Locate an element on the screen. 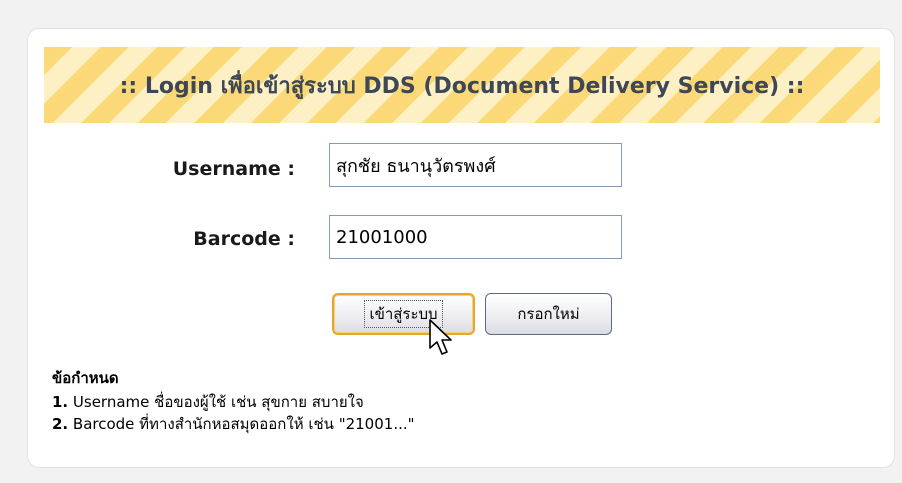  mouse-pointer-icon is located at coordinates (440, 337).